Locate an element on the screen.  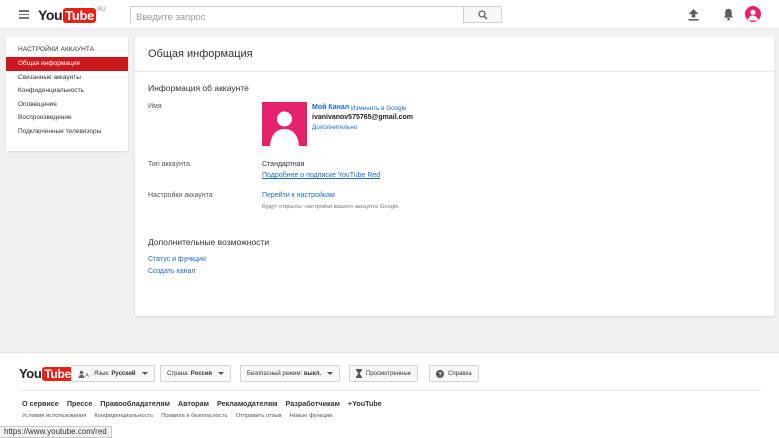
bell-icon is located at coordinates (728, 17).